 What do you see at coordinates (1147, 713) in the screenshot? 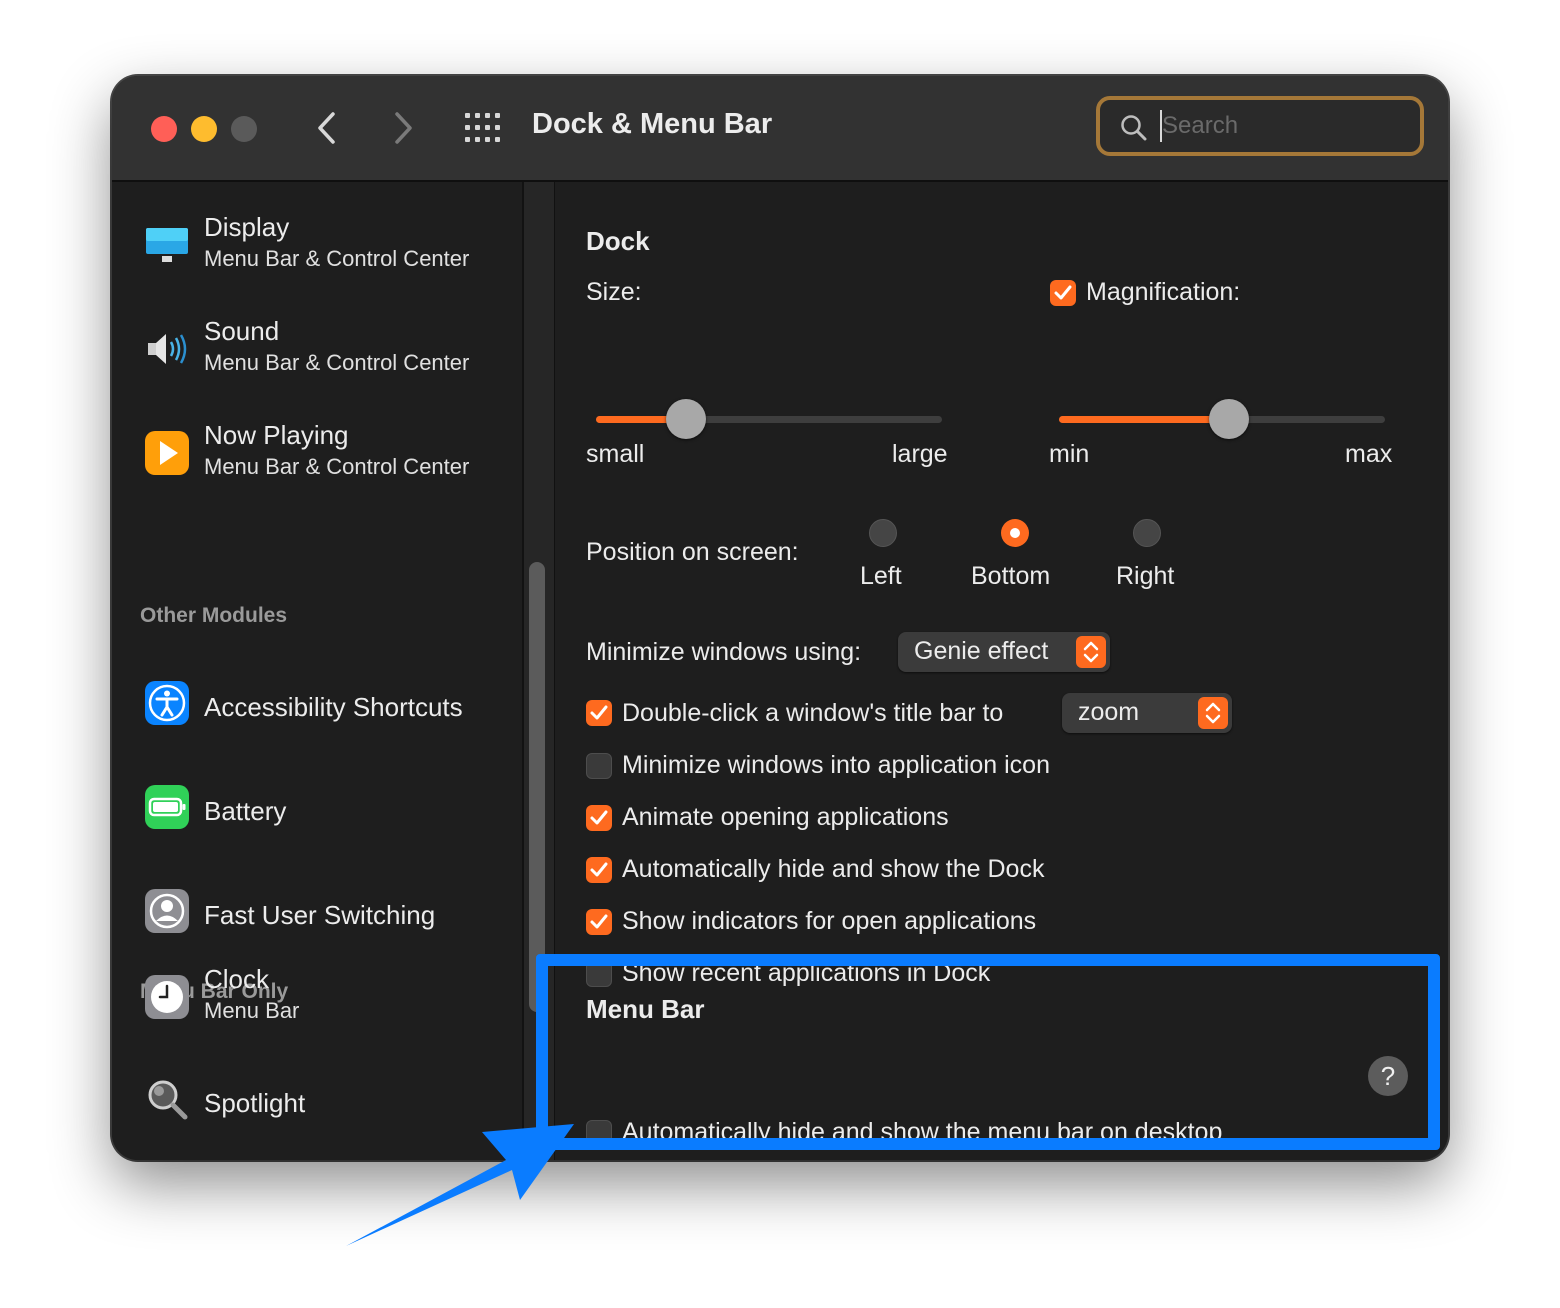
I see `double-click-action-popup: zoom` at bounding box center [1147, 713].